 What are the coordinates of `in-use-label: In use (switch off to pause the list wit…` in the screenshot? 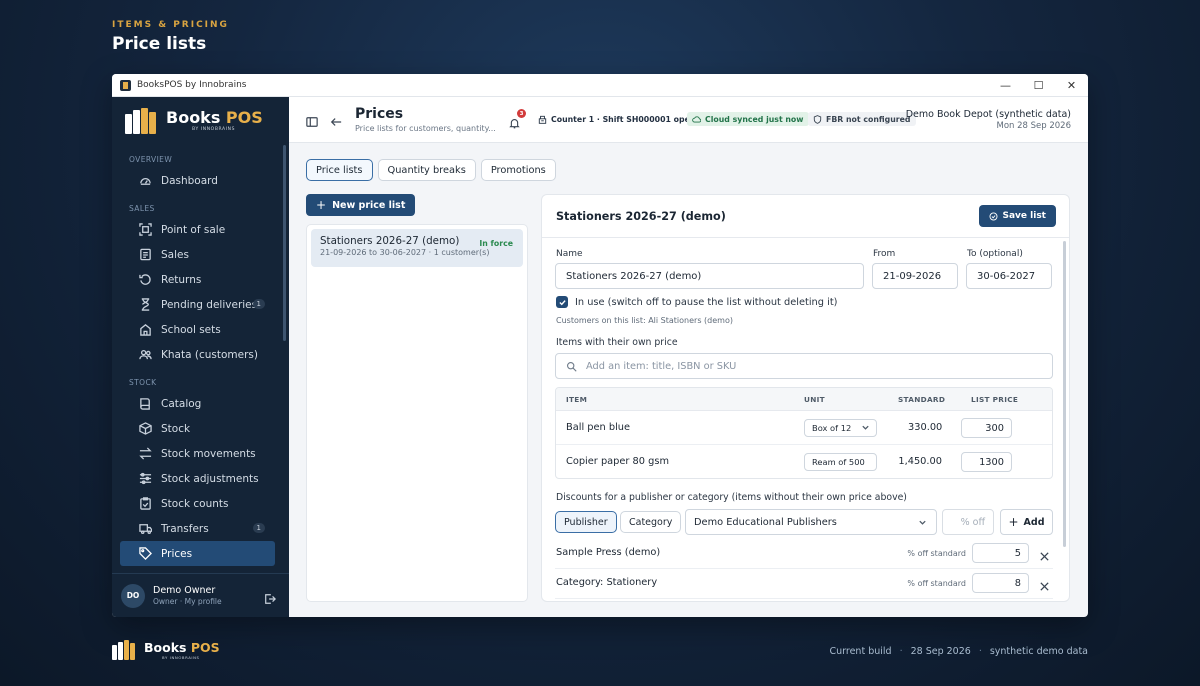 It's located at (706, 302).